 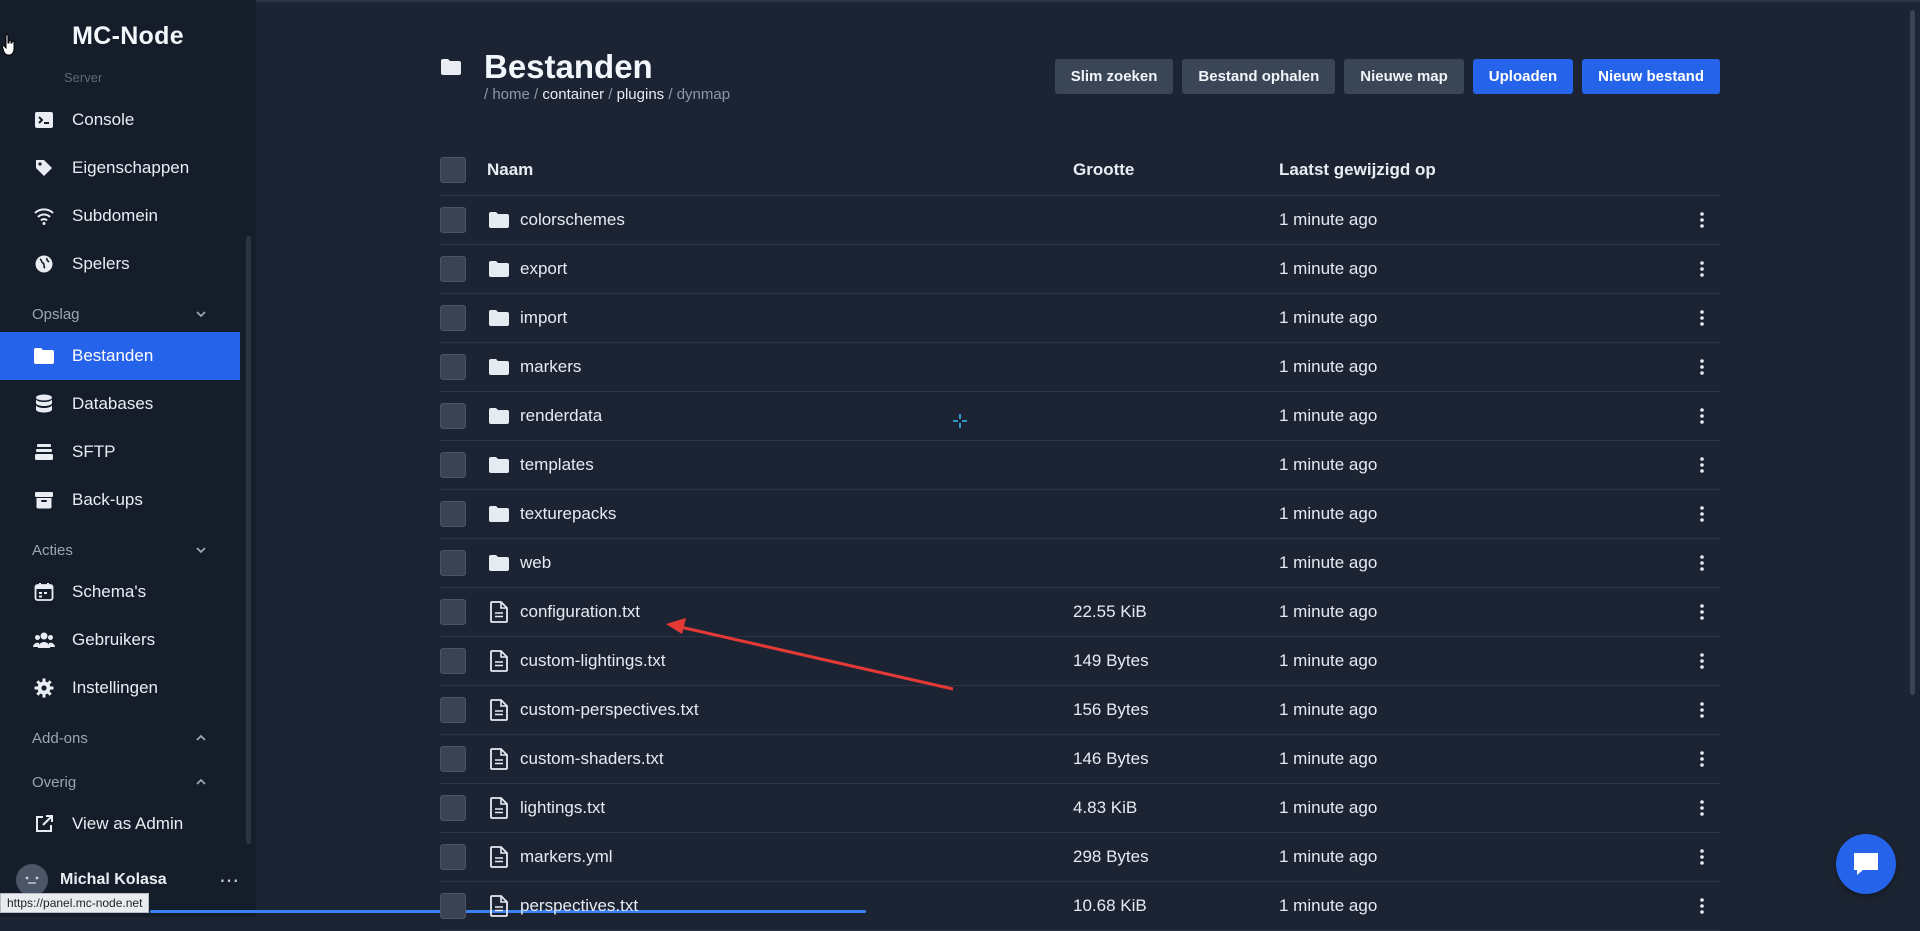 What do you see at coordinates (609, 710) in the screenshot?
I see `file-name: custom-perspectives.txt` at bounding box center [609, 710].